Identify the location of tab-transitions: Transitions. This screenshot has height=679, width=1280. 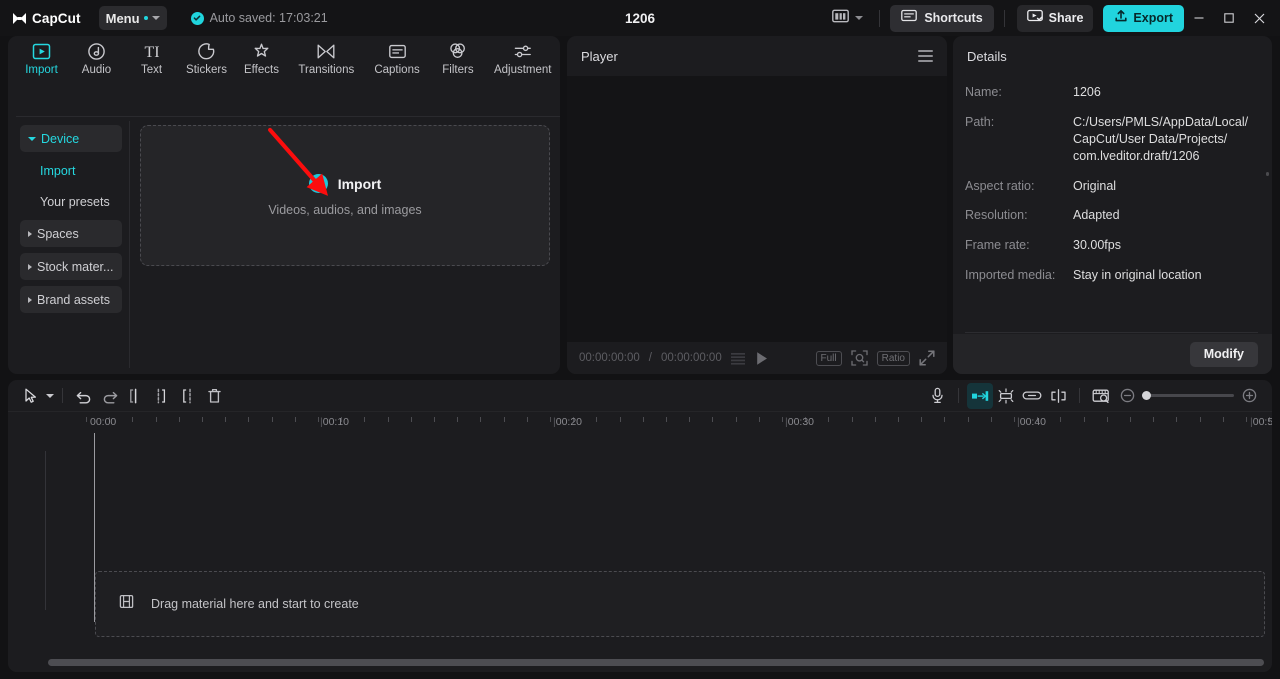
(326, 56).